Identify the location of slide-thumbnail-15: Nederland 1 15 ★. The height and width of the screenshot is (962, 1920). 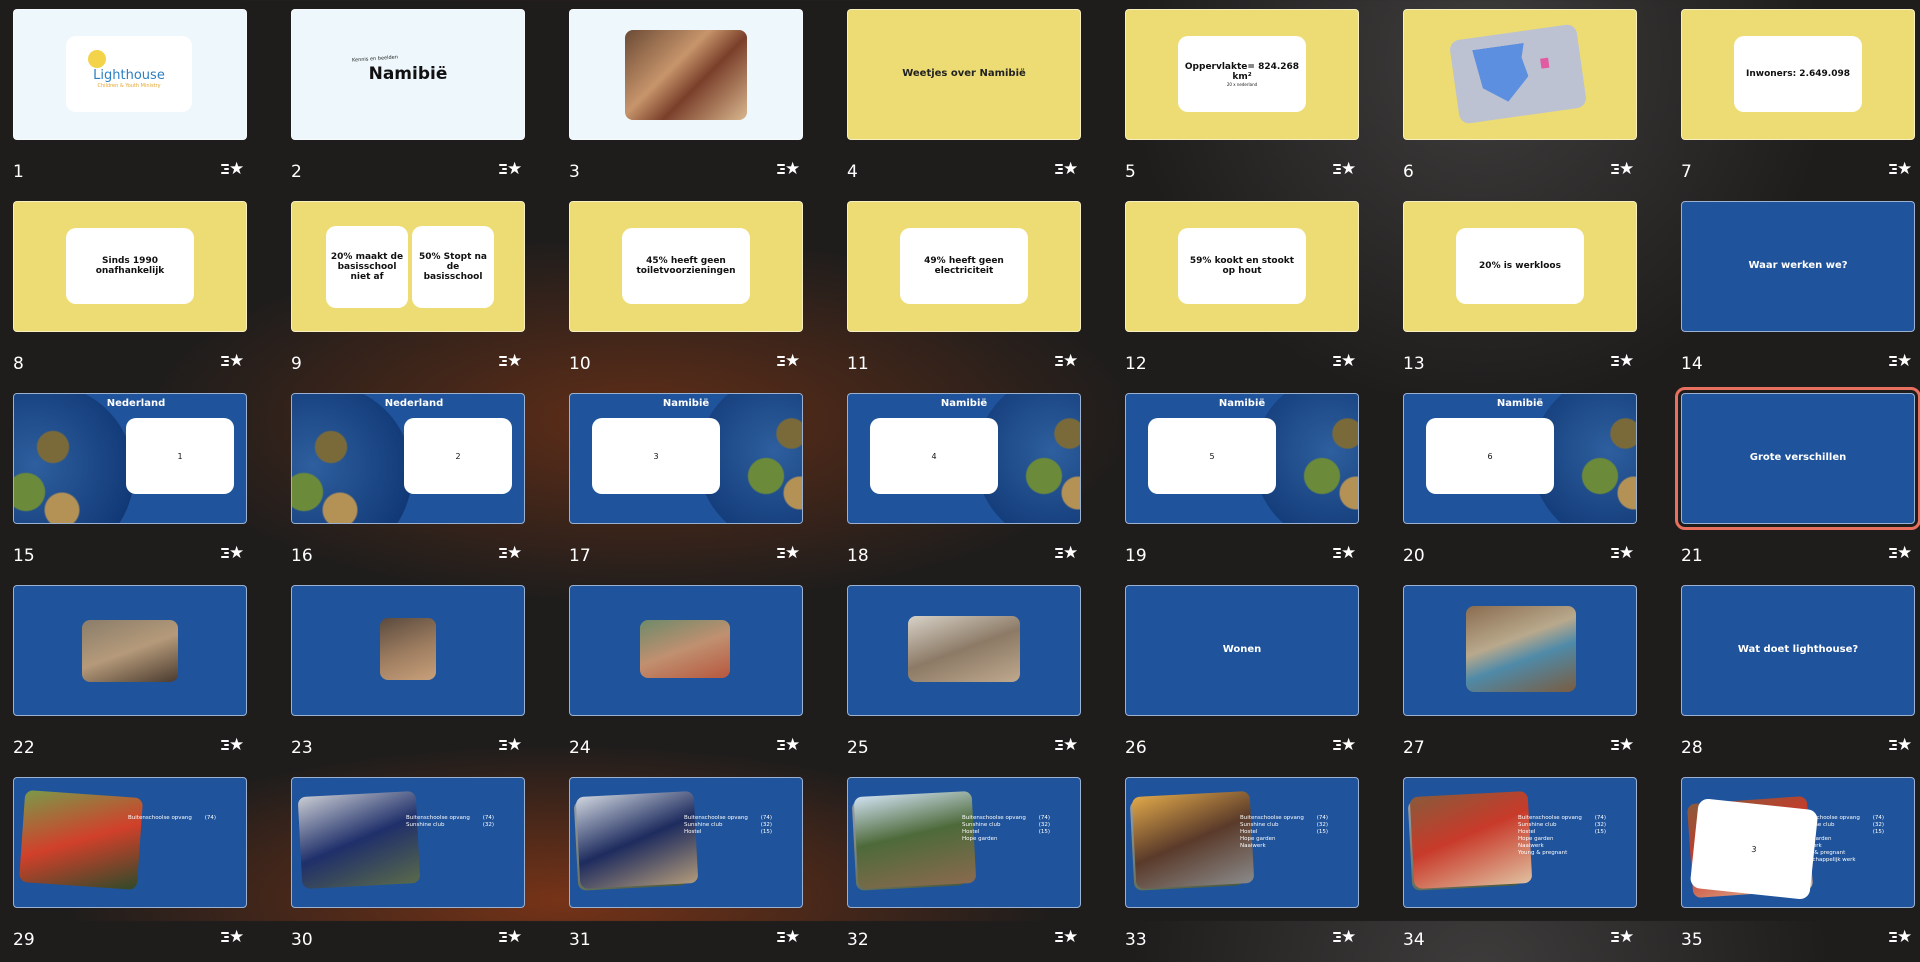
(130, 485).